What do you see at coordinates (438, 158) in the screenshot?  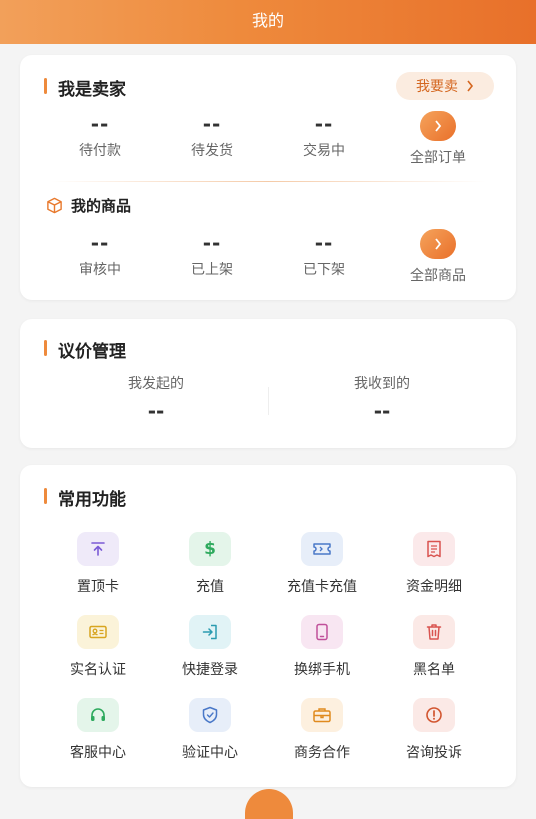 I see `all-orders-label: 全部订单` at bounding box center [438, 158].